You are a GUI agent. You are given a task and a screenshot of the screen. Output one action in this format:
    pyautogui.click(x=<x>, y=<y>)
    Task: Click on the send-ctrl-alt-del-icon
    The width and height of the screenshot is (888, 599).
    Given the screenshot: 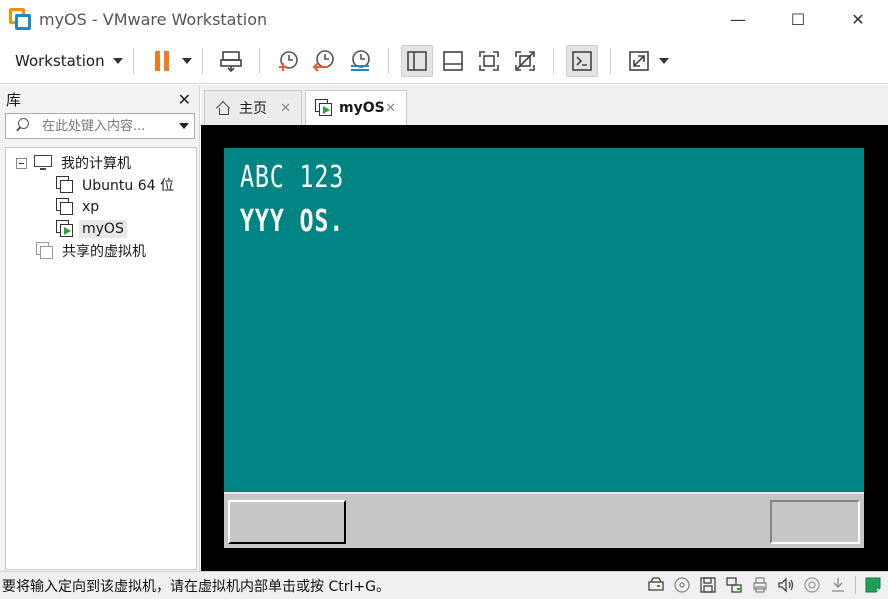 What is the action you would take?
    pyautogui.click(x=230, y=61)
    